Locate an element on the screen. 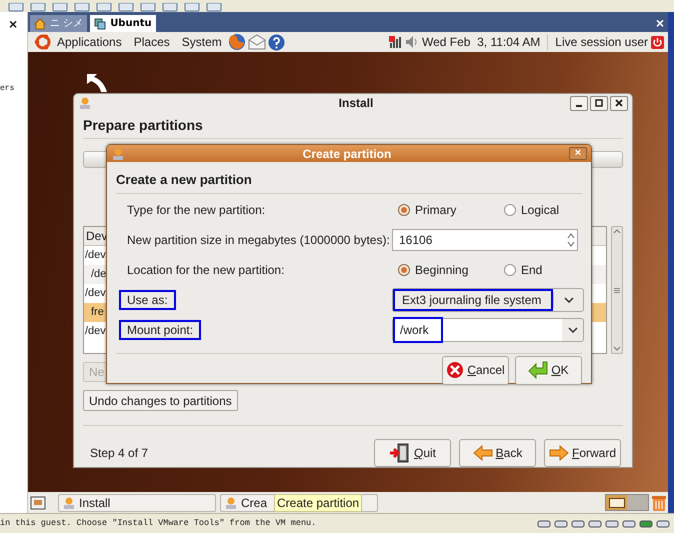 The image size is (674, 533). cancel-icon is located at coordinates (455, 370).